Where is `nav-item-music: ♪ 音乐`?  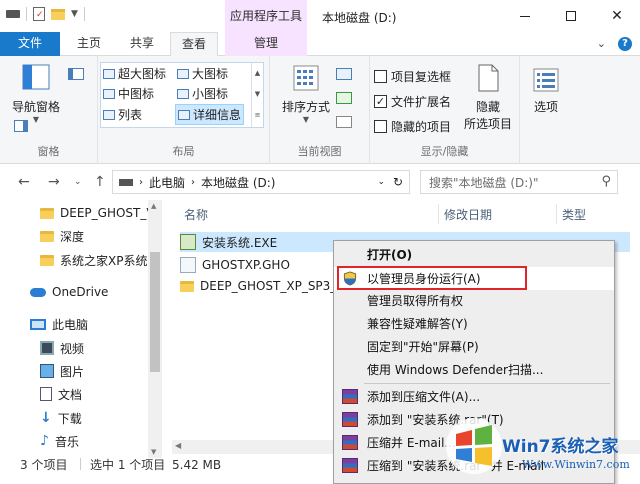 nav-item-music: ♪ 音乐 is located at coordinates (114, 441).